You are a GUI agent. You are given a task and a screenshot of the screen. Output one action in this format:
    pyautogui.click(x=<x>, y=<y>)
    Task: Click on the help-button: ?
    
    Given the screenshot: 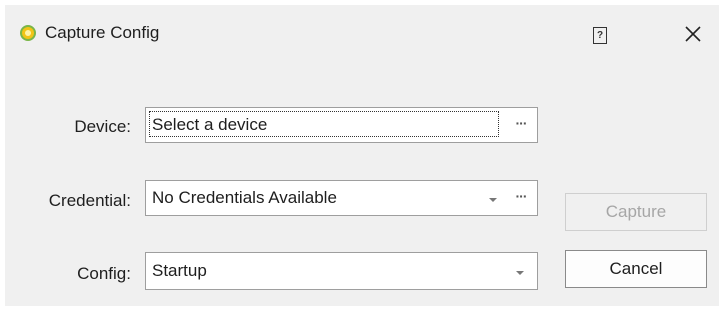 What is the action you would take?
    pyautogui.click(x=600, y=35)
    